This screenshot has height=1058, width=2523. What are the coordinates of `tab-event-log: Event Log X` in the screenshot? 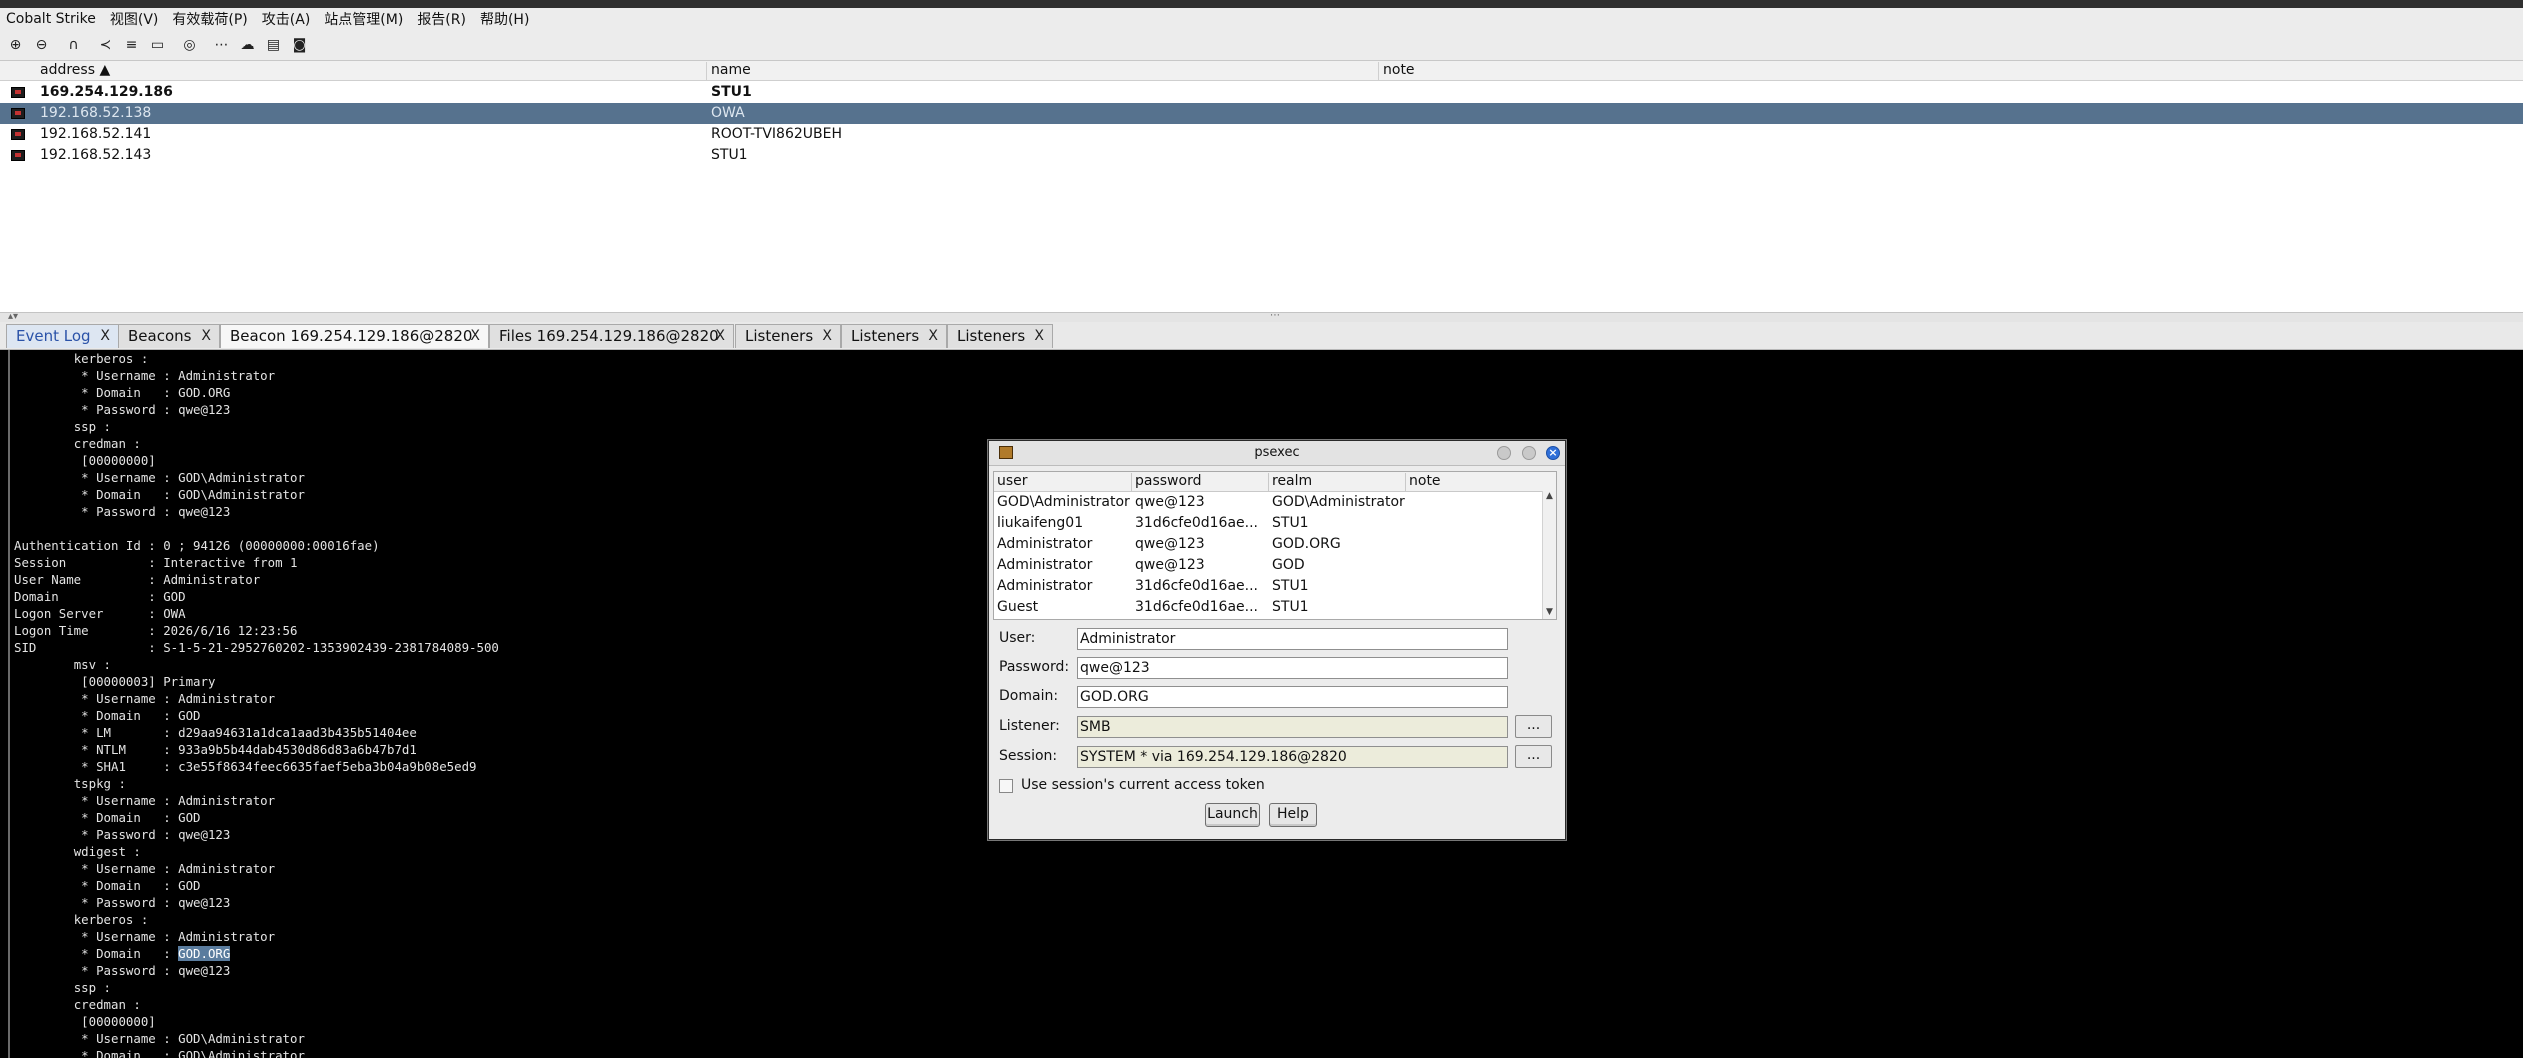 It's located at (62, 336).